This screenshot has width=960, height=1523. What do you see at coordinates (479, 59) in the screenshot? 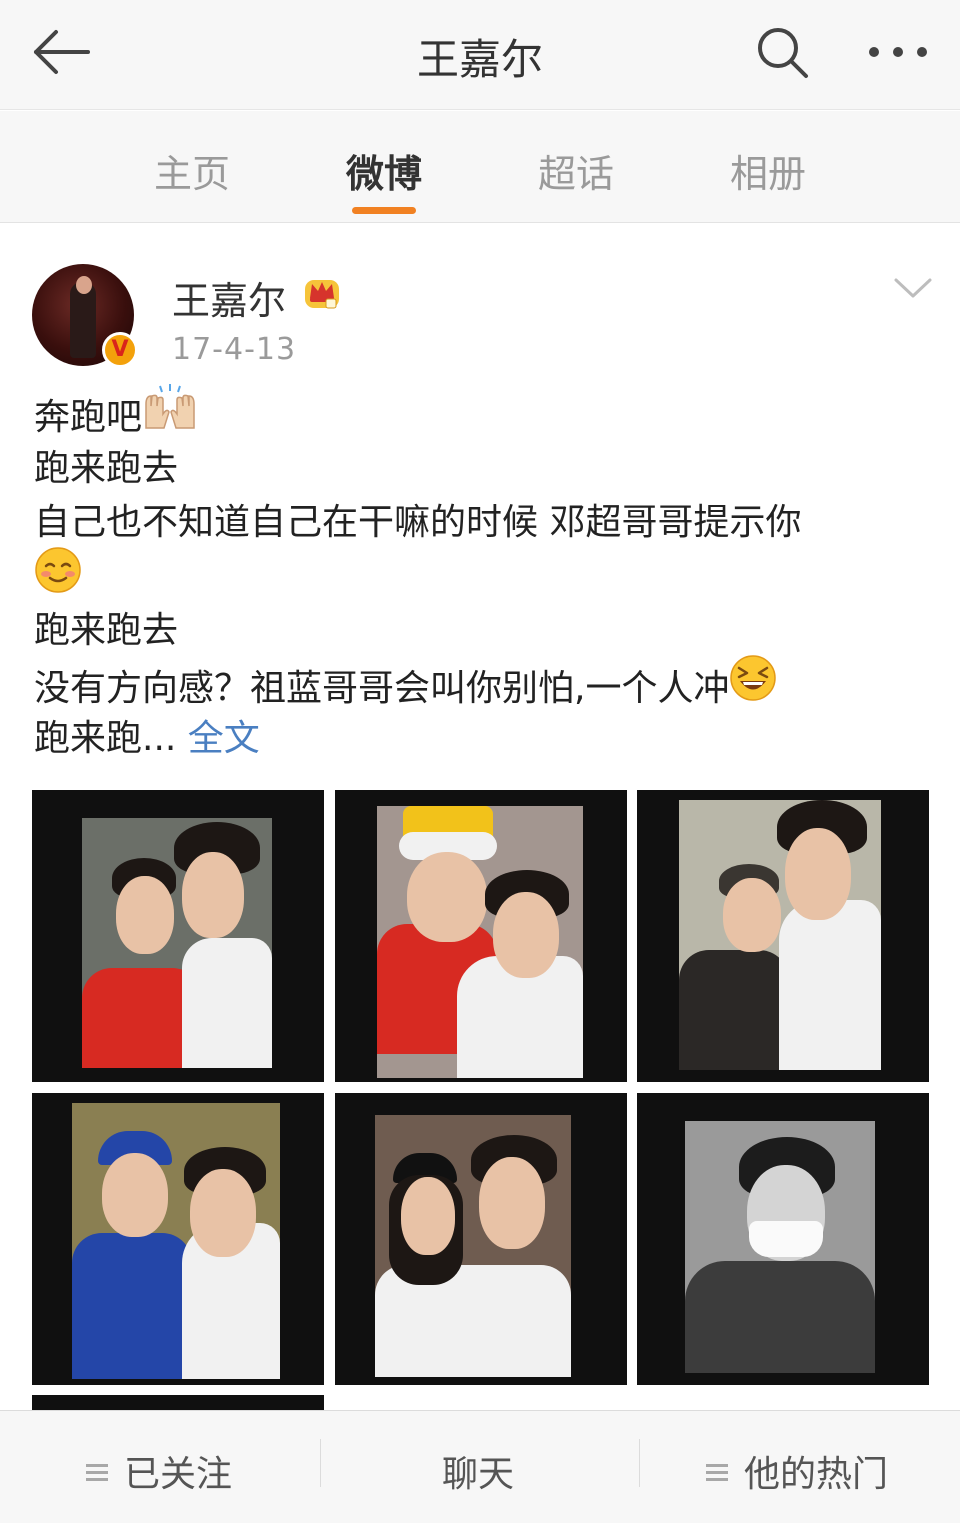
I see `page-title: 王嘉尔` at bounding box center [479, 59].